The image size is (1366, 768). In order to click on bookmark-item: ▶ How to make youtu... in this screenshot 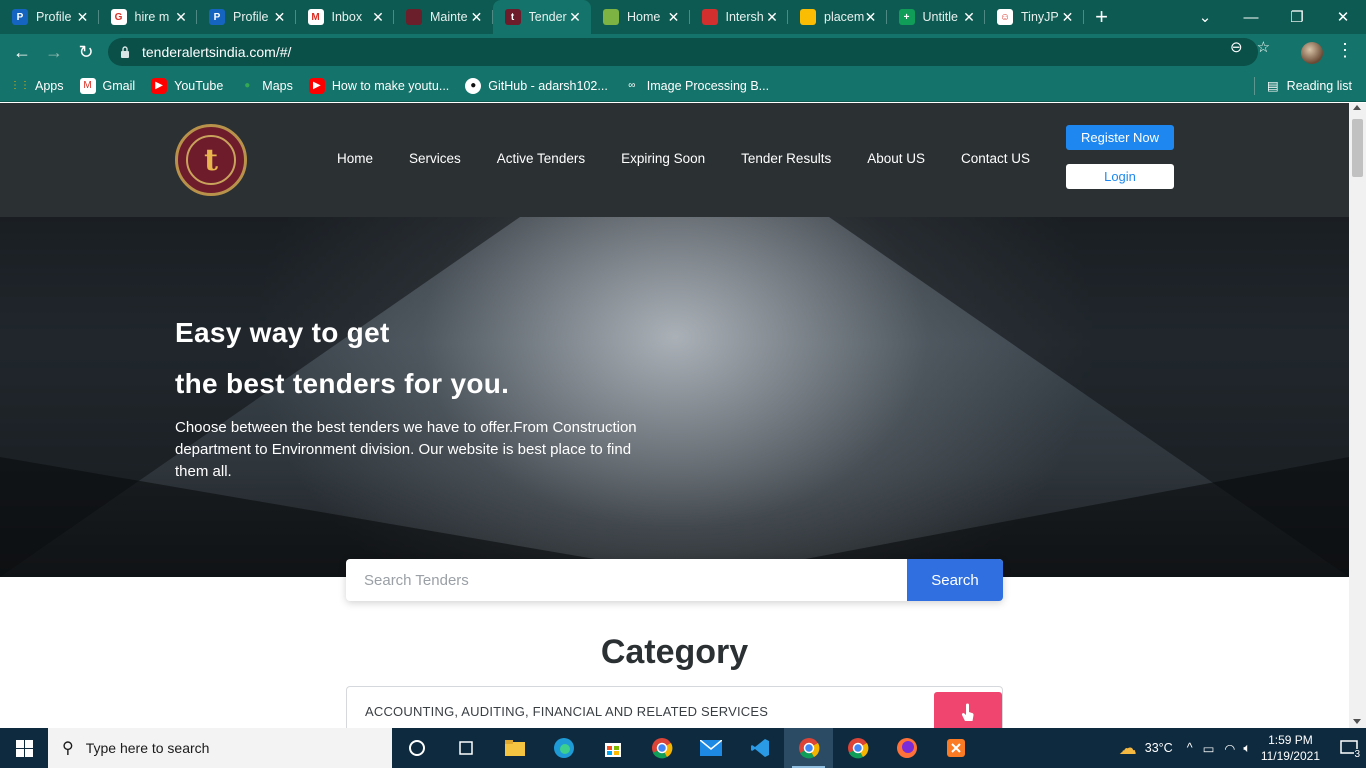, I will do `click(379, 85)`.